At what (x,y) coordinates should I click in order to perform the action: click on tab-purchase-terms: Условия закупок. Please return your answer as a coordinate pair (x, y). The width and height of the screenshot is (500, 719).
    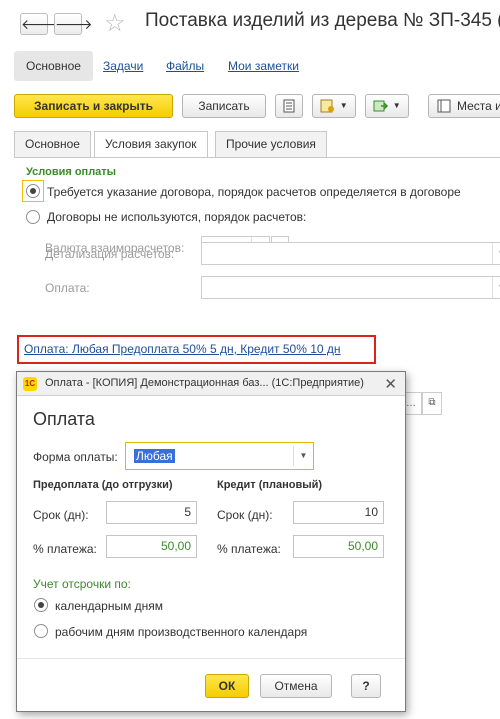
    Looking at the image, I should click on (151, 144).